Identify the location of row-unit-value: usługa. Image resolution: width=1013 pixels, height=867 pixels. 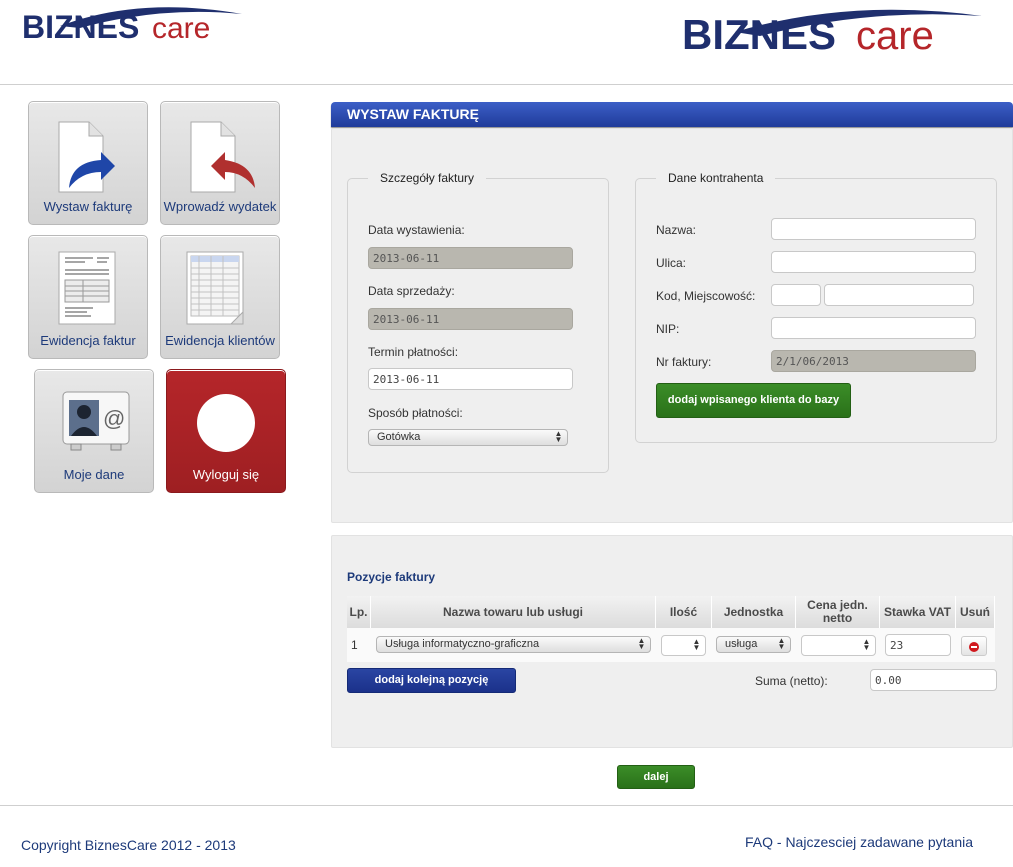
(741, 644).